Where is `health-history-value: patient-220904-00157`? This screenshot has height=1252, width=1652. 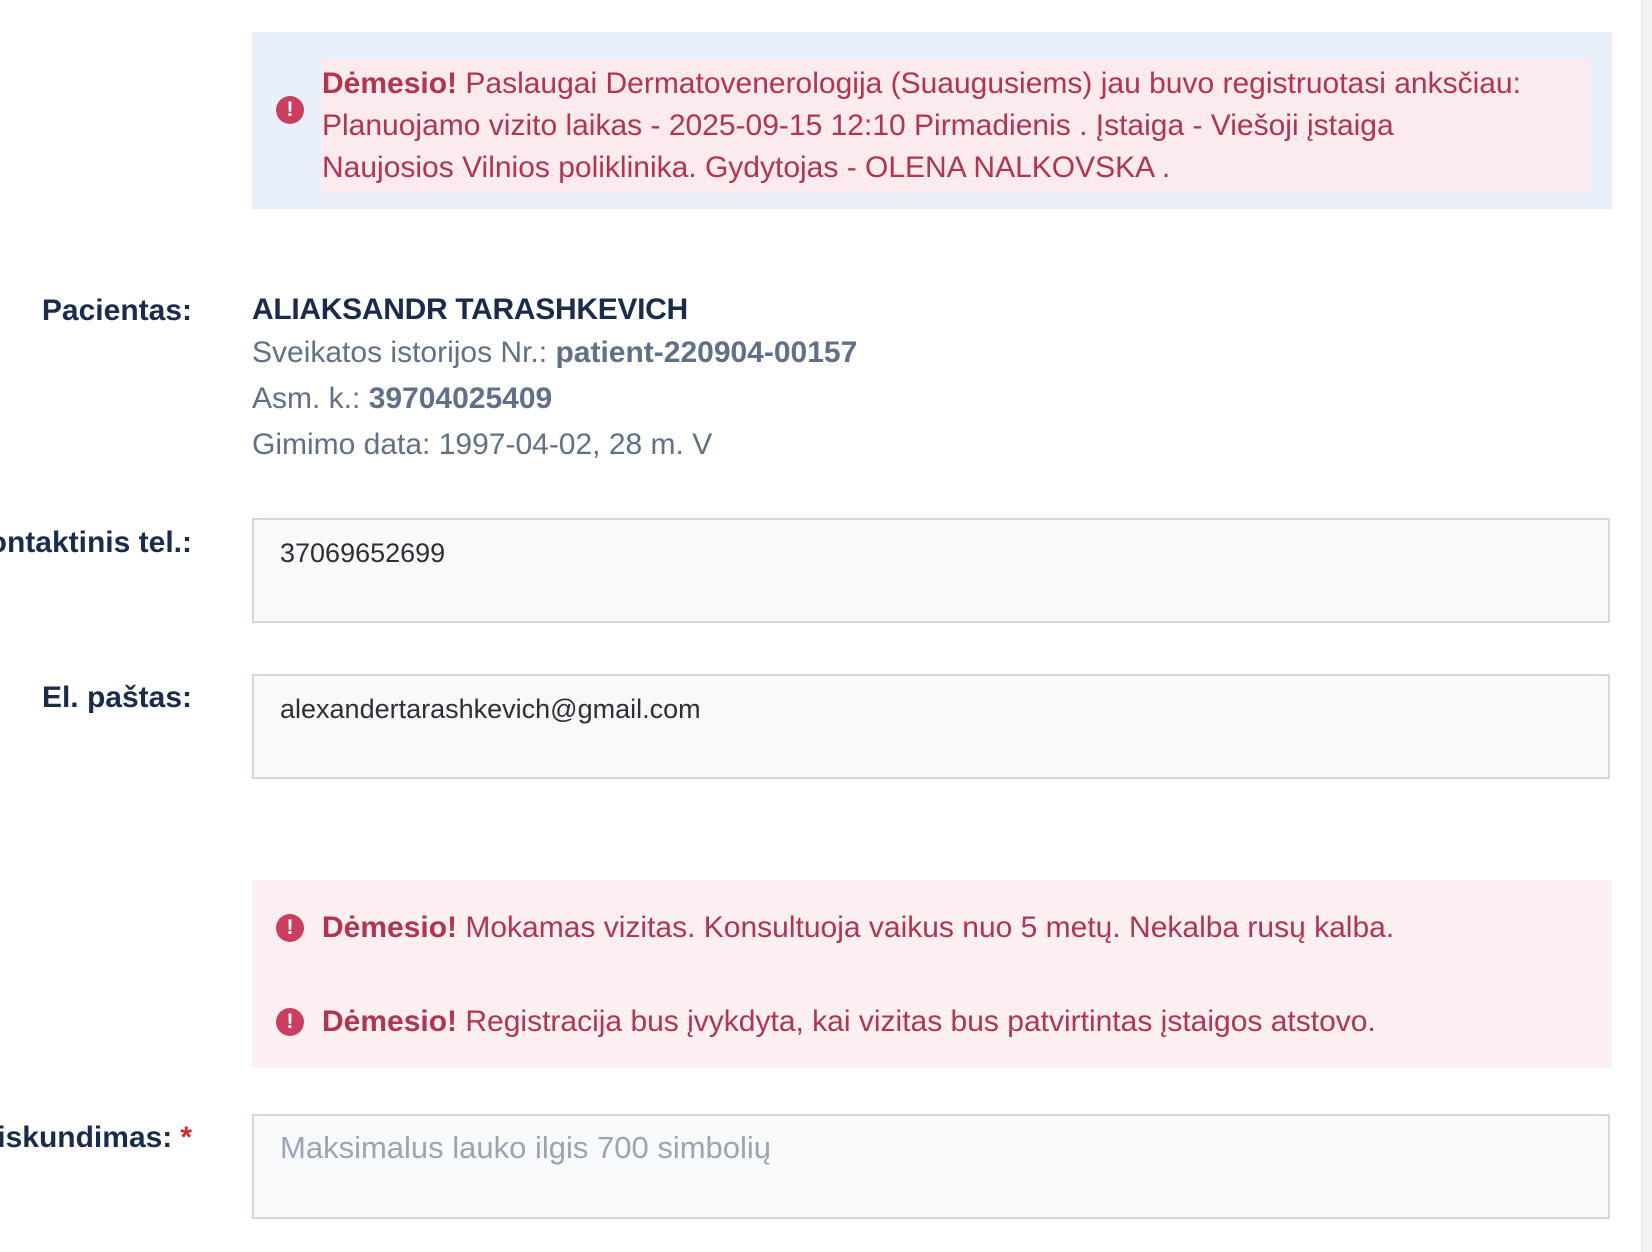 health-history-value: patient-220904-00157 is located at coordinates (706, 352).